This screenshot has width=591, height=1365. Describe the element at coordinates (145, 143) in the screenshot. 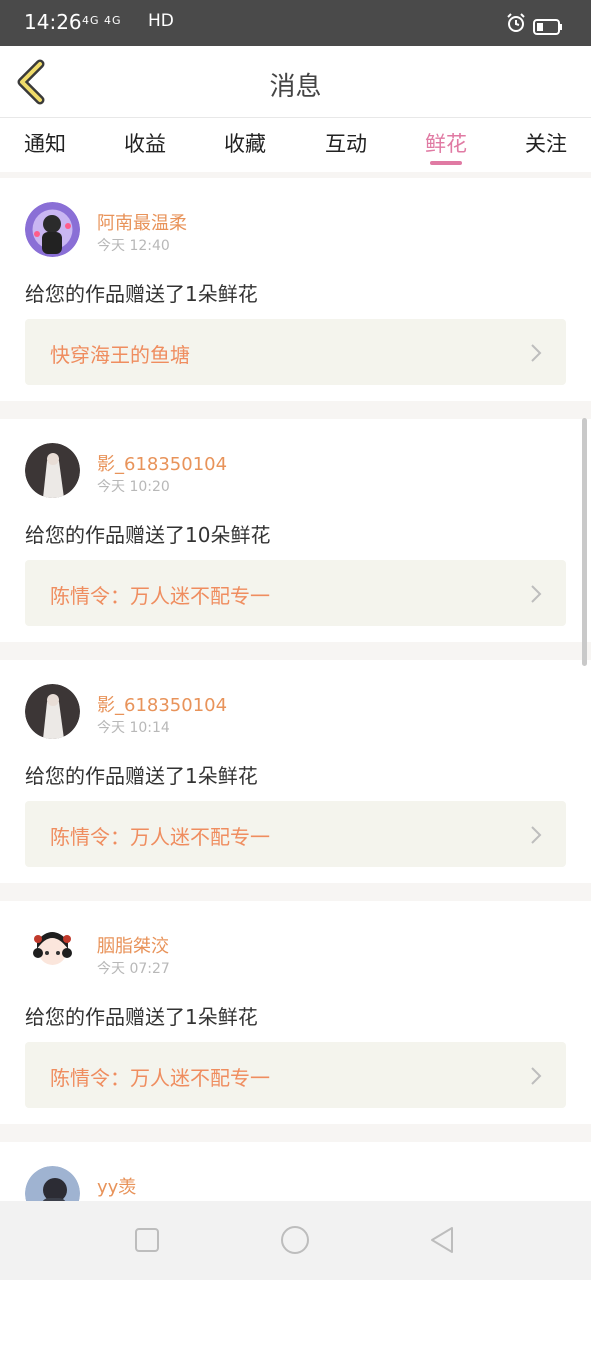

I see `tab-earnings: 收益` at that location.